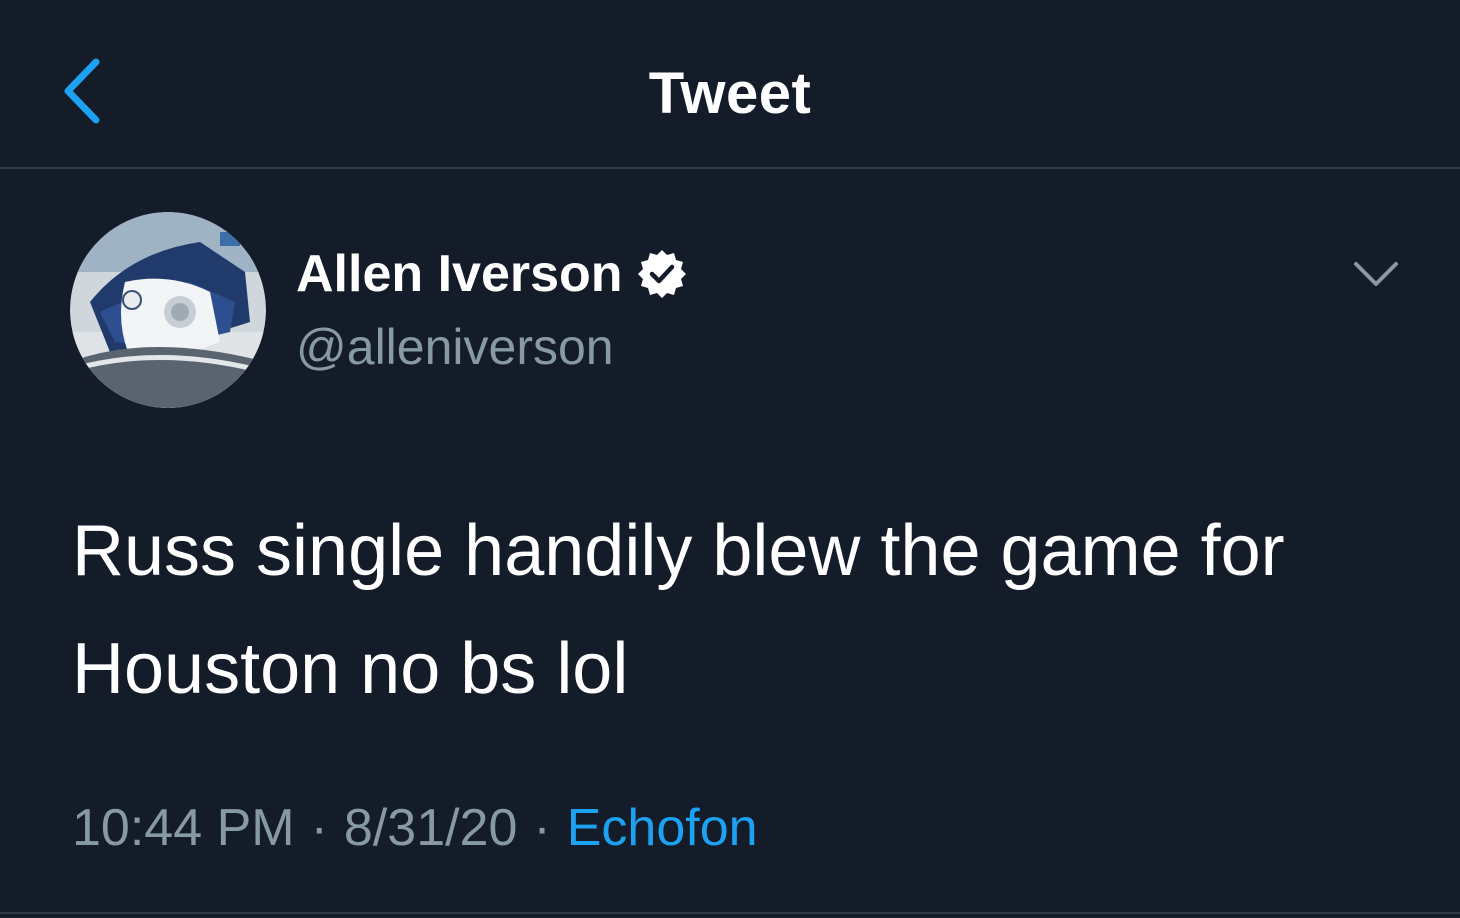 The width and height of the screenshot is (1460, 918). Describe the element at coordinates (730, 913) in the screenshot. I see `divider` at that location.